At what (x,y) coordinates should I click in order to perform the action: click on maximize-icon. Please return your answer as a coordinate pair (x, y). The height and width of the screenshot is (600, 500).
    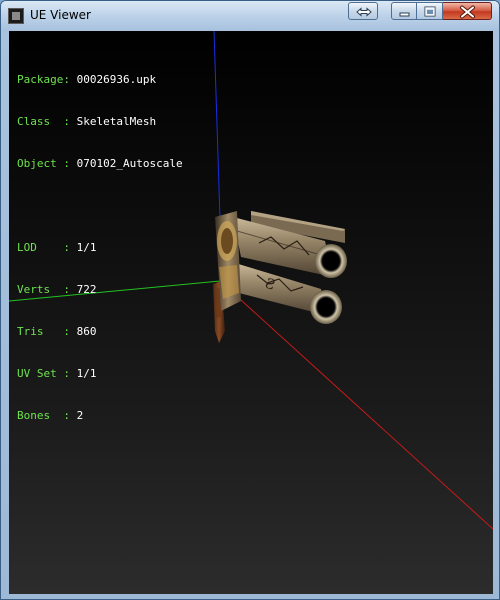
    Looking at the image, I should click on (430, 11).